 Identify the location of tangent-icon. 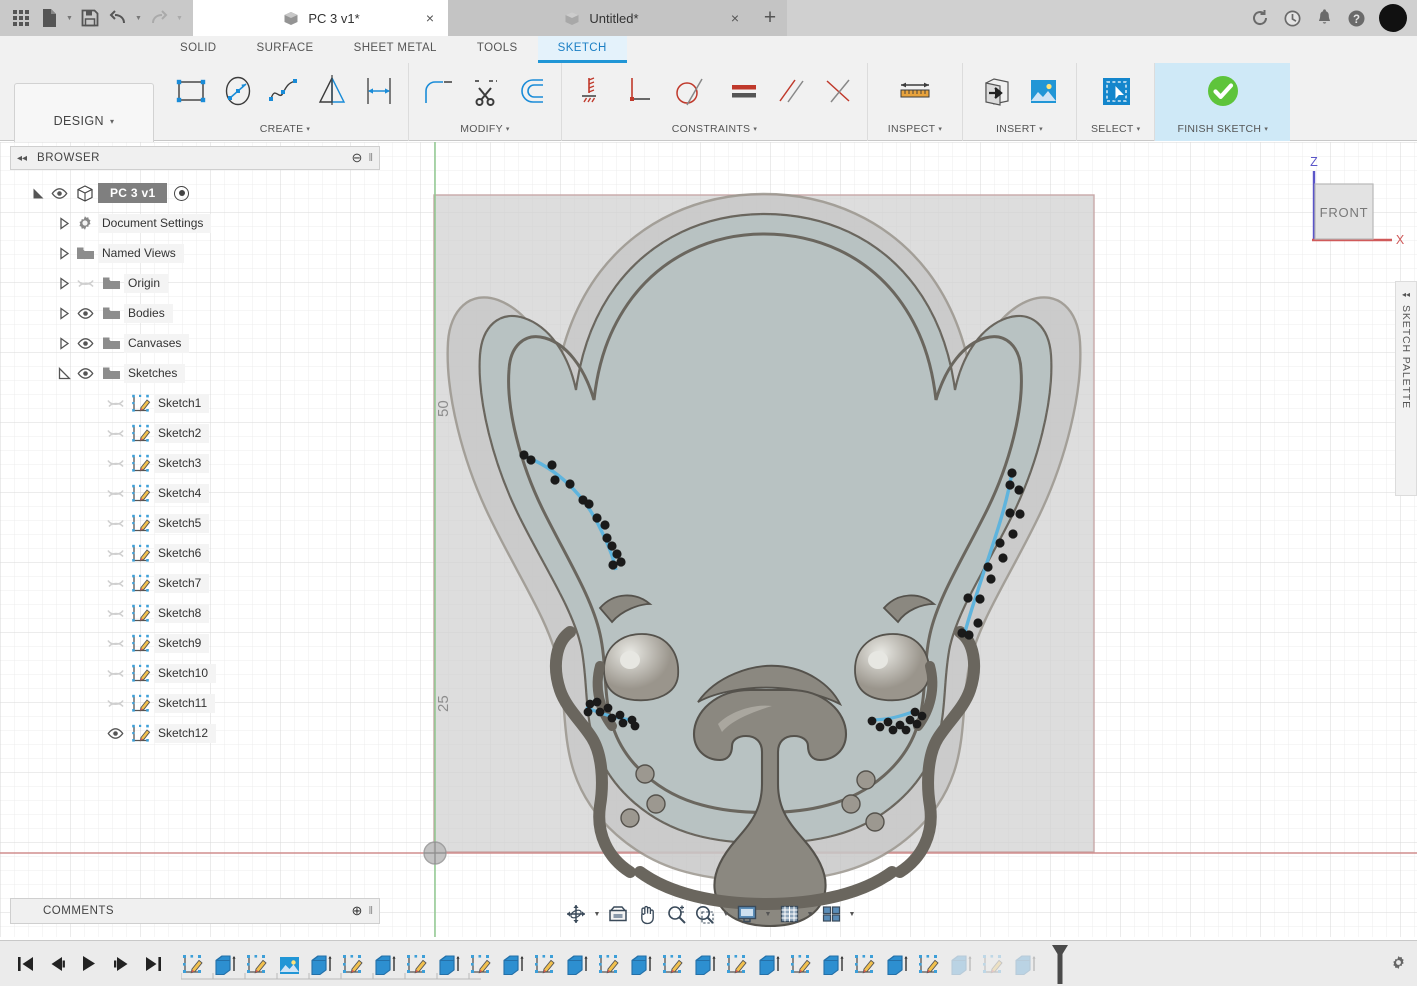
(691, 91).